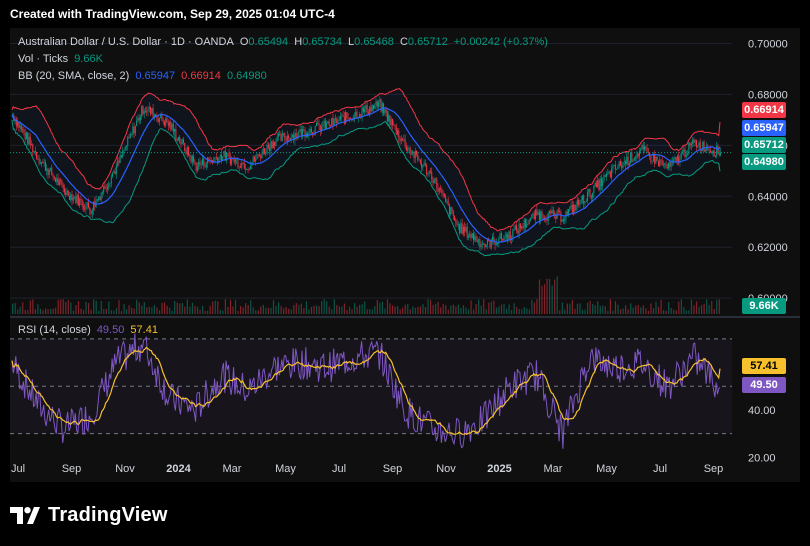 The image size is (810, 546). Describe the element at coordinates (25, 515) in the screenshot. I see `tradingview-logo-icon` at that location.